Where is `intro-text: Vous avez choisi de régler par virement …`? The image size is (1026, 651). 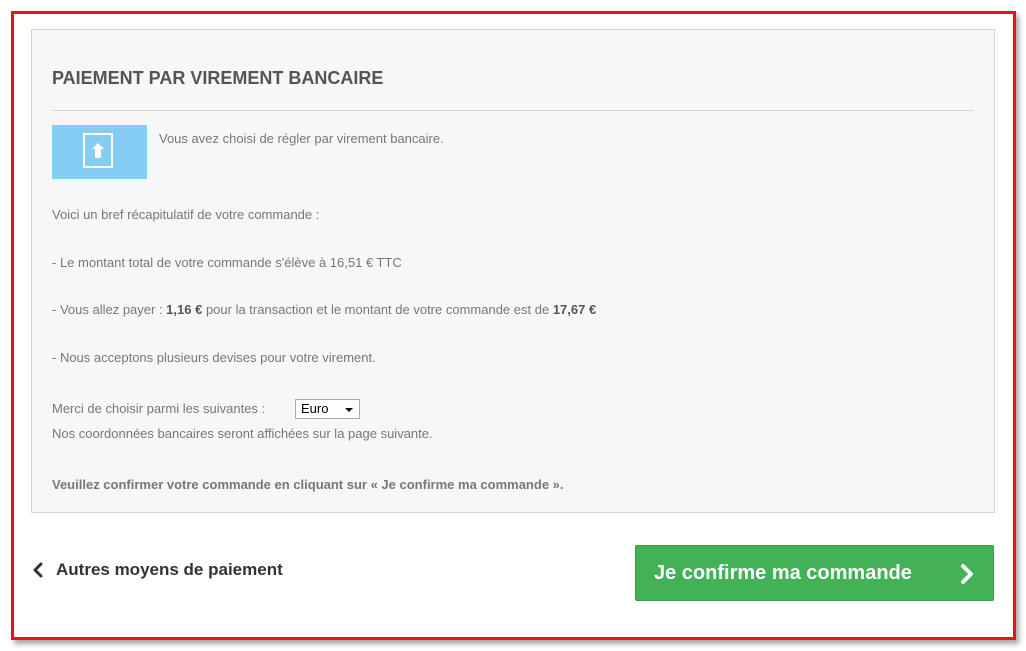 intro-text: Vous avez choisi de régler par virement … is located at coordinates (301, 138).